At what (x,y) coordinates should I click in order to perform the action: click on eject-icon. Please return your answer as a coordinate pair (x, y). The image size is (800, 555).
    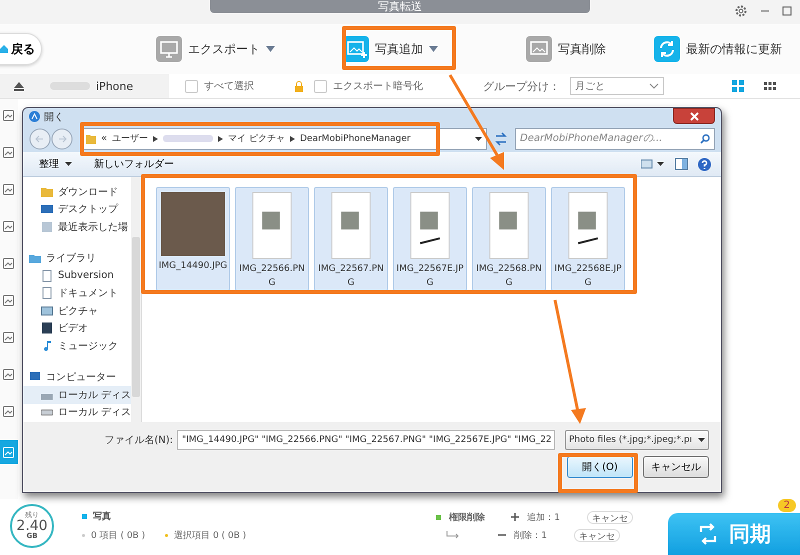
    Looking at the image, I should click on (19, 86).